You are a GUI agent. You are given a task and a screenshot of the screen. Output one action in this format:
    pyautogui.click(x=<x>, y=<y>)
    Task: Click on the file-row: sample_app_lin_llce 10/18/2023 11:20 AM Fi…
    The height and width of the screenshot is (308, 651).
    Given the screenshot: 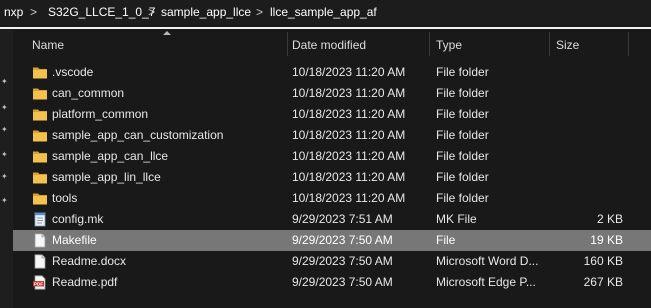 What is the action you would take?
    pyautogui.click(x=332, y=177)
    